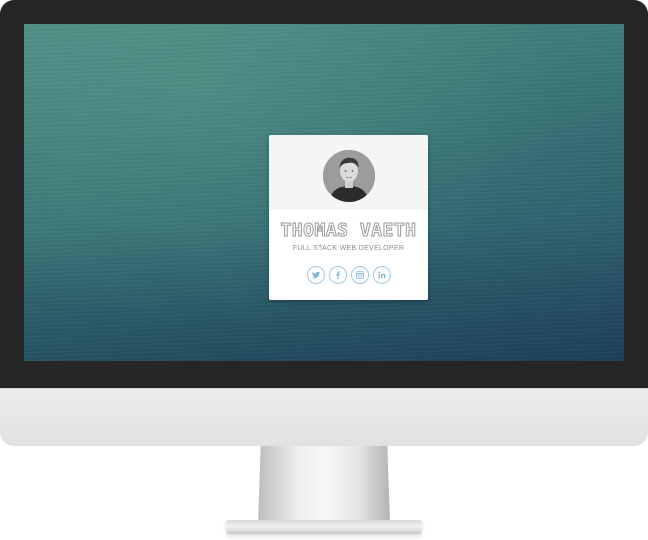 The width and height of the screenshot is (648, 540). What do you see at coordinates (324, 417) in the screenshot?
I see `monitor-chin` at bounding box center [324, 417].